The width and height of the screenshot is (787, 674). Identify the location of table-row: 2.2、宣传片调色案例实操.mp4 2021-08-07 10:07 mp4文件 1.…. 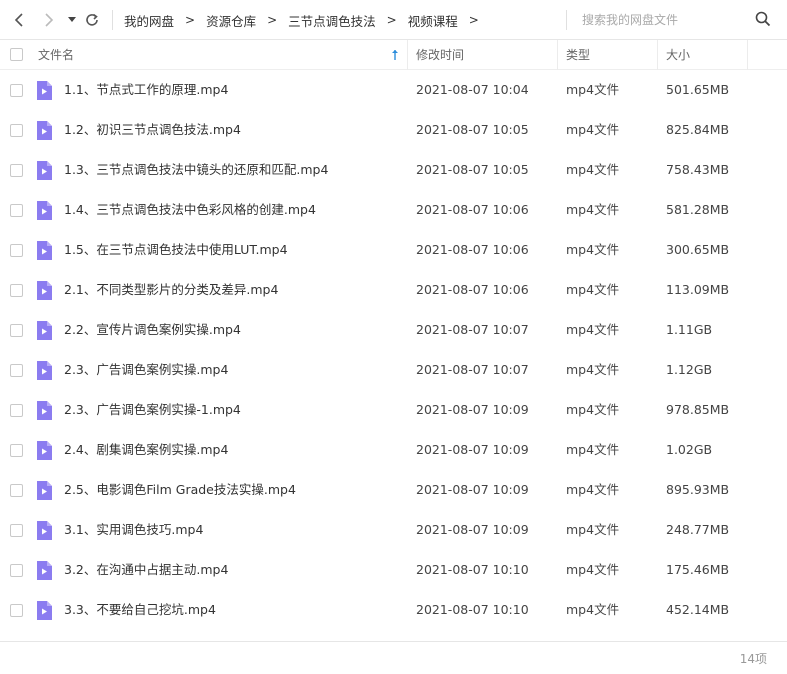
(393, 330).